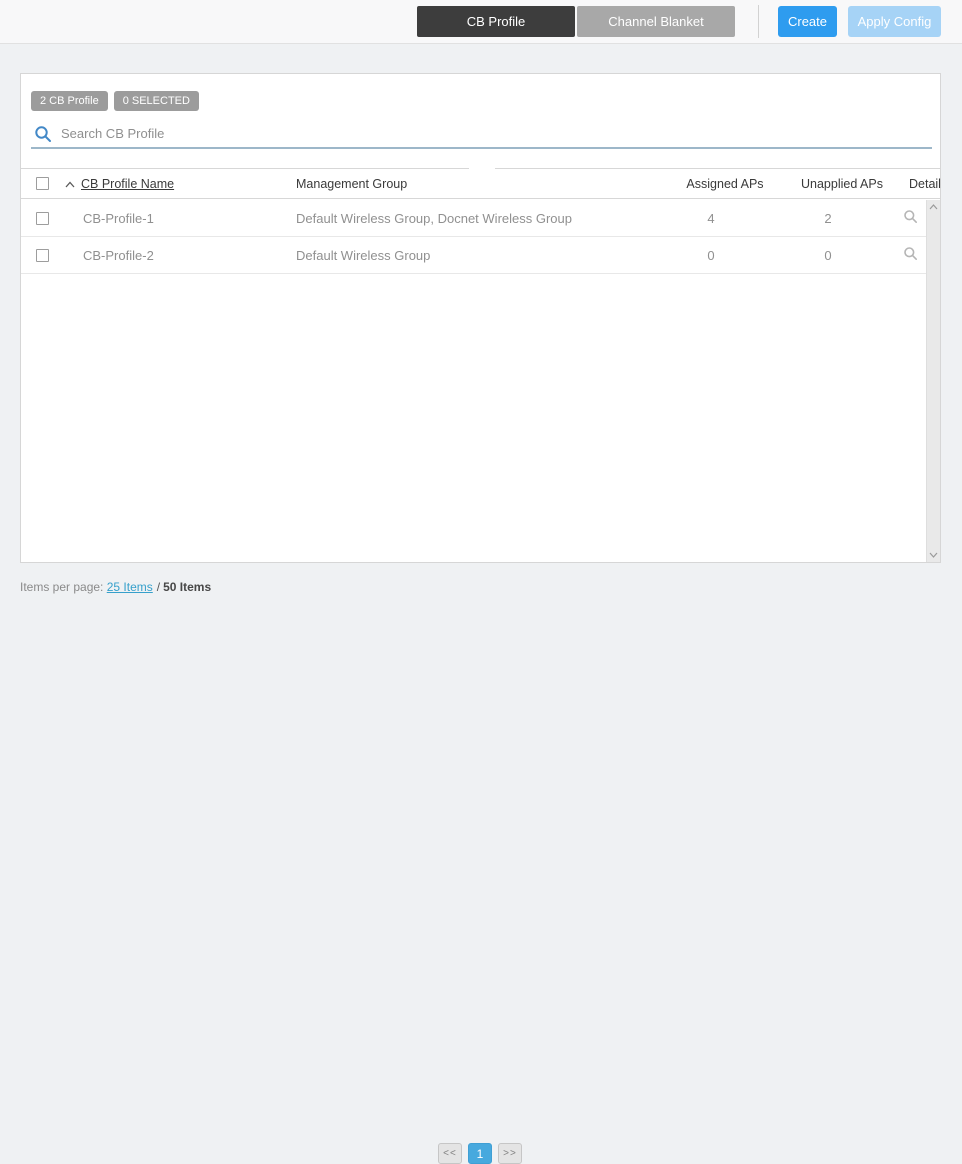 The height and width of the screenshot is (1164, 962). Describe the element at coordinates (711, 218) in the screenshot. I see `row-assigned-aps: 4` at that location.